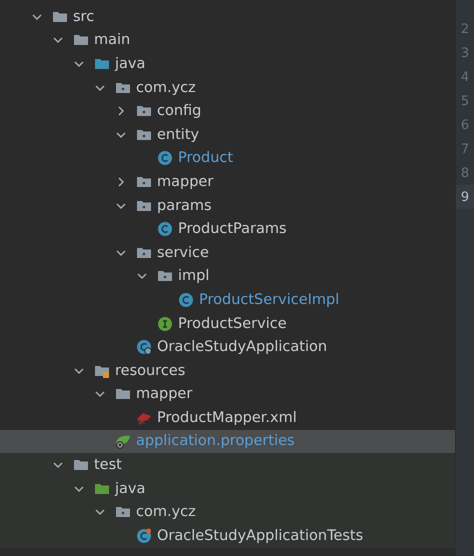 The image size is (474, 556). Describe the element at coordinates (227, 40) in the screenshot. I see `tree-row: main` at that location.